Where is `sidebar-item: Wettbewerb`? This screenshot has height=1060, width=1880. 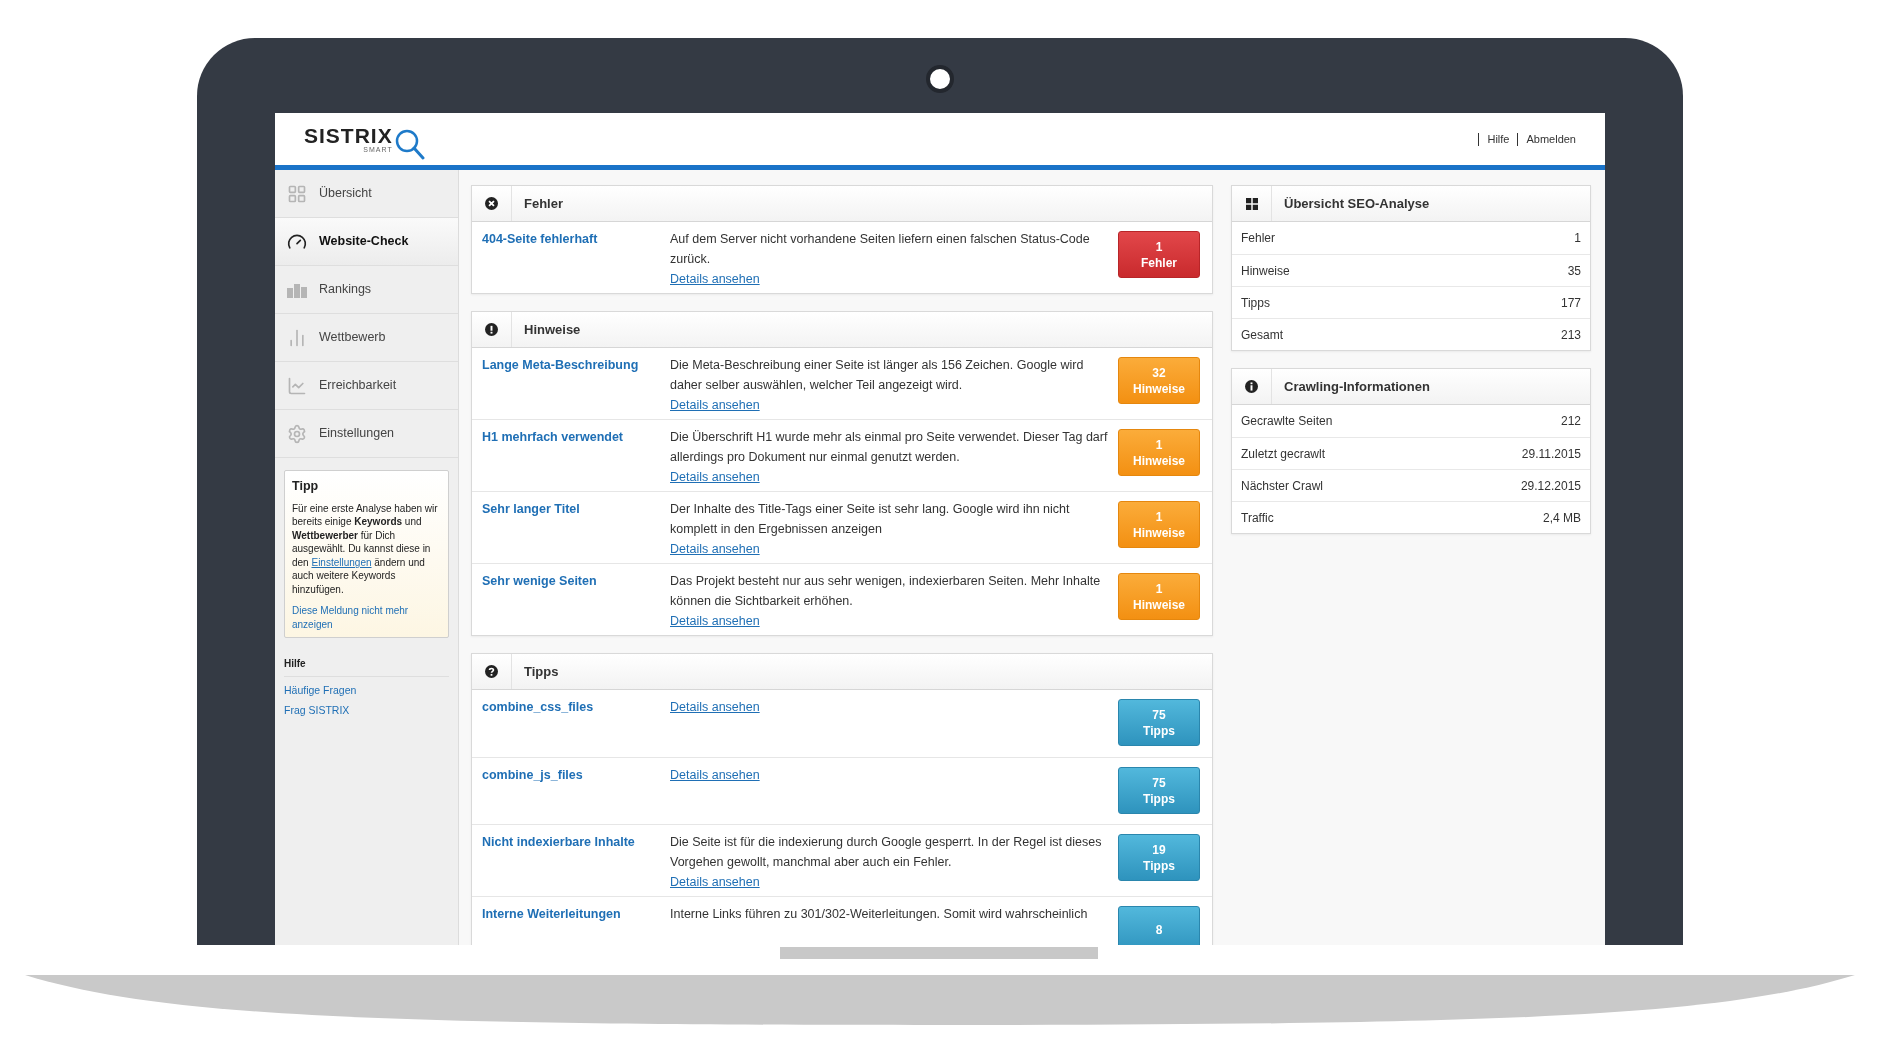
sidebar-item: Wettbewerb is located at coordinates (366, 338).